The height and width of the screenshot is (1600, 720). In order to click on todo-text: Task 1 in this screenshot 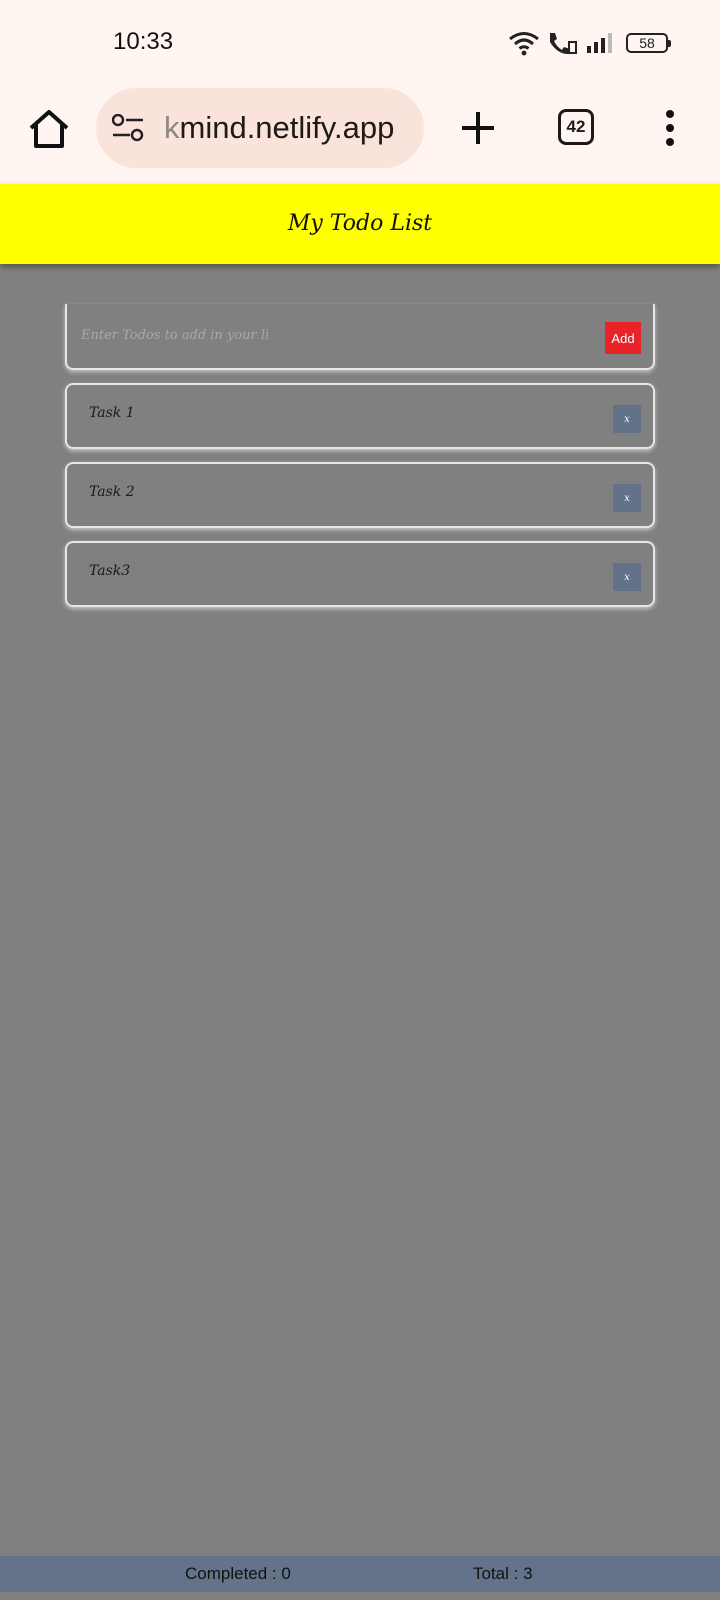, I will do `click(112, 413)`.